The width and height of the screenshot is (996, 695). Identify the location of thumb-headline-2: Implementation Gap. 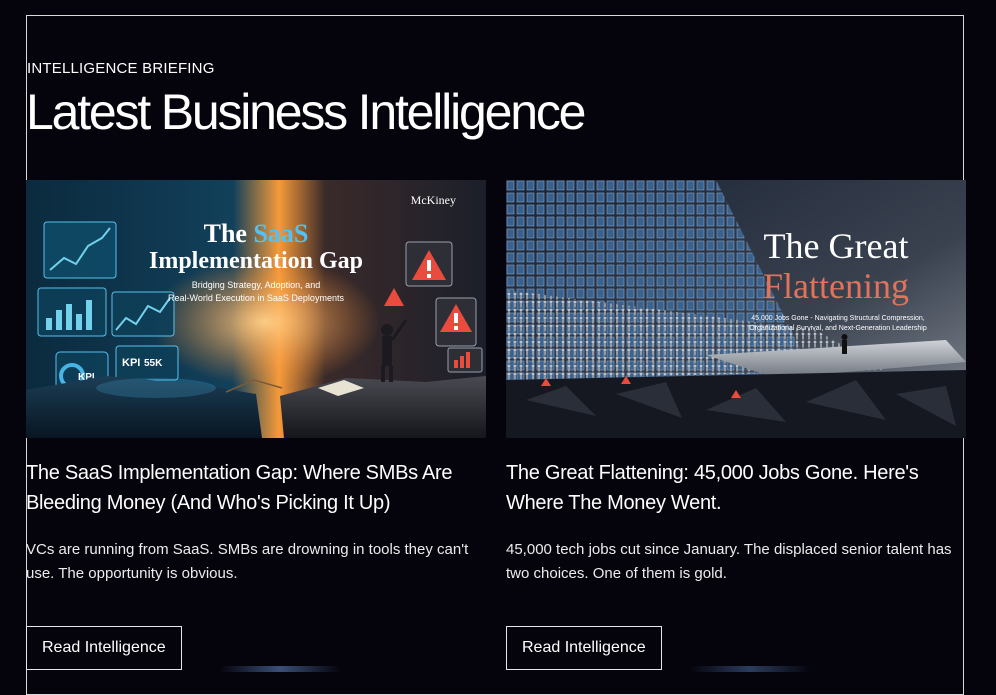
(256, 261).